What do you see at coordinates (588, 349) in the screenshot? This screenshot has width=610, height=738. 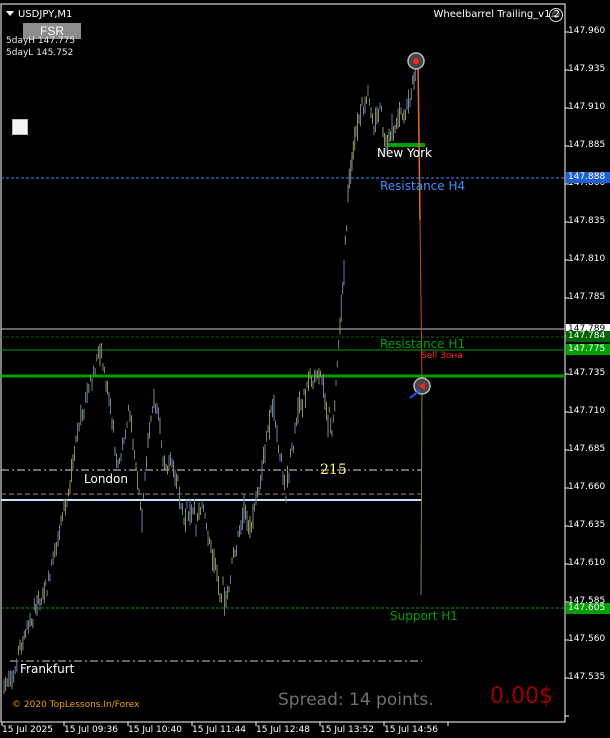 I see `price-tag: 147.775` at bounding box center [588, 349].